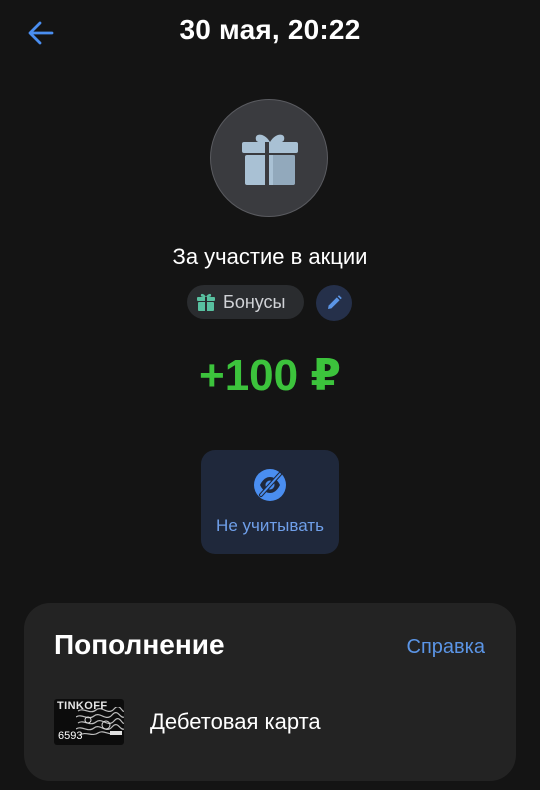 This screenshot has height=790, width=540. What do you see at coordinates (89, 722) in the screenshot?
I see `card-image: TINKOFF 6593` at bounding box center [89, 722].